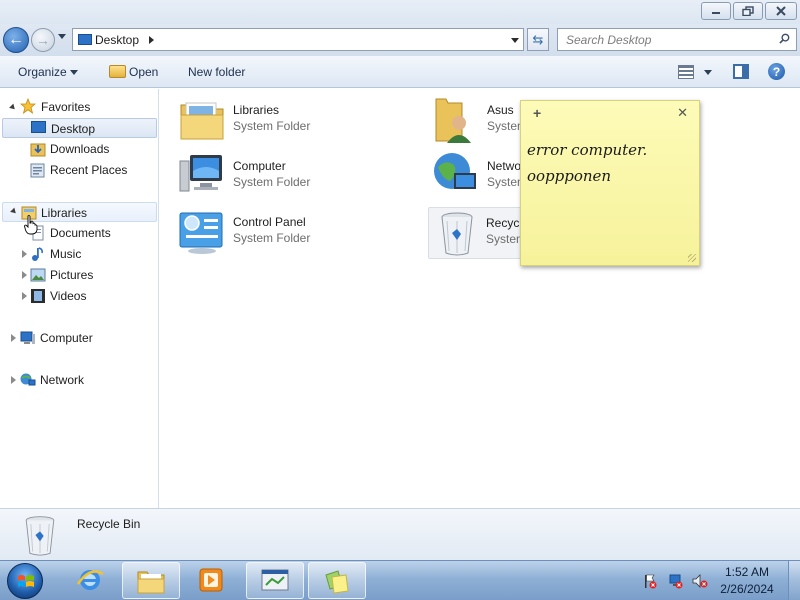 The image size is (800, 600). What do you see at coordinates (515, 40) in the screenshot?
I see `address-history-dropdown-icon` at bounding box center [515, 40].